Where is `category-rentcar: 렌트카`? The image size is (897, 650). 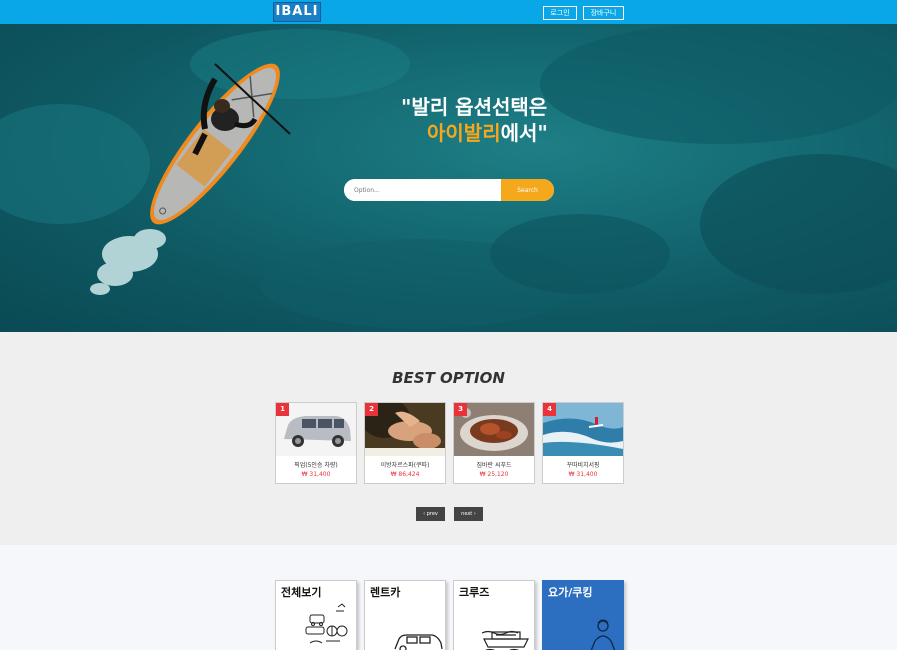
category-rentcar: 렌트카 is located at coordinates (405, 615).